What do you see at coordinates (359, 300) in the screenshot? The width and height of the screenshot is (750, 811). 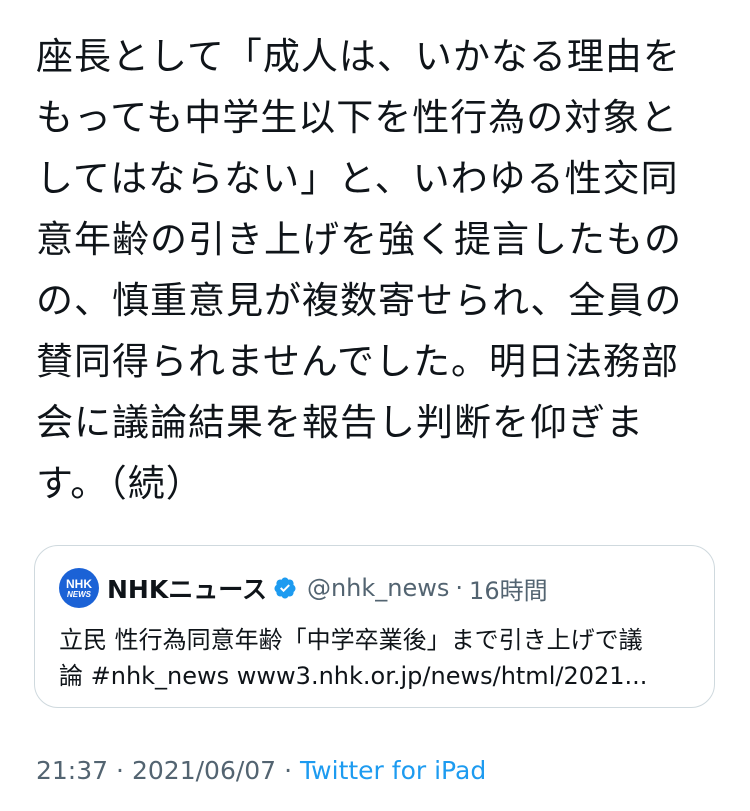 I see `tweet-text-line: の、慎重意見が複数寄せられ、全員の` at bounding box center [359, 300].